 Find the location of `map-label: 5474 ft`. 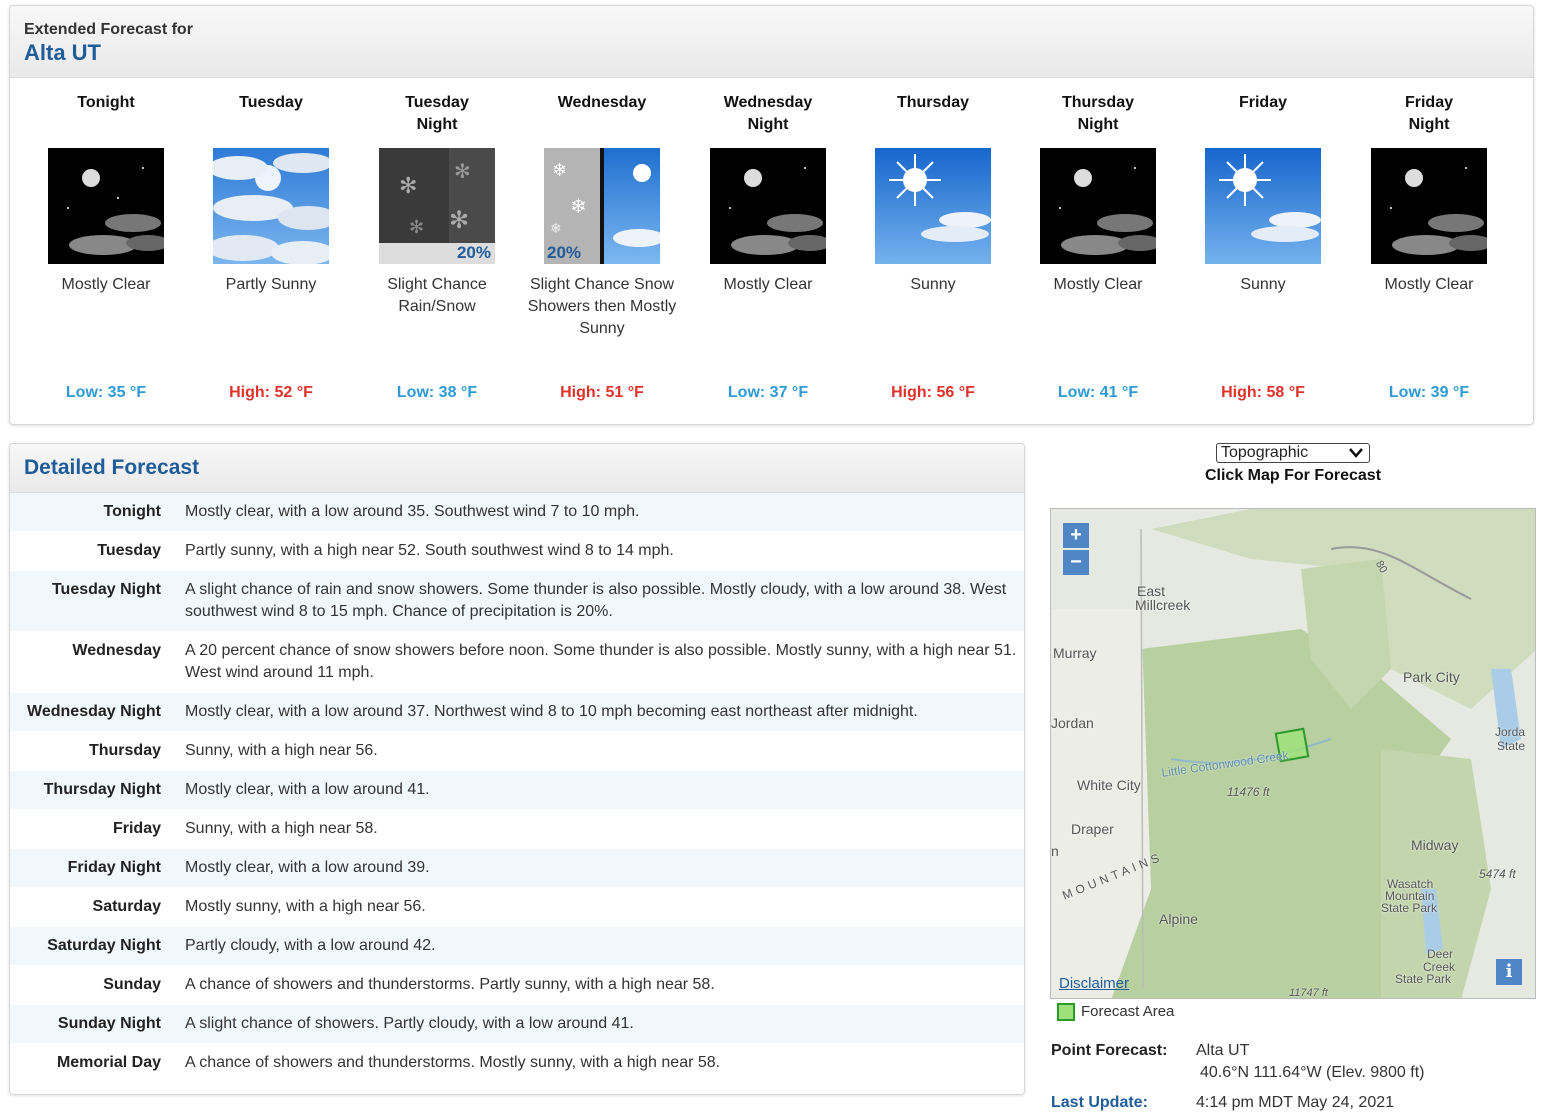

map-label: 5474 ft is located at coordinates (1497, 874).